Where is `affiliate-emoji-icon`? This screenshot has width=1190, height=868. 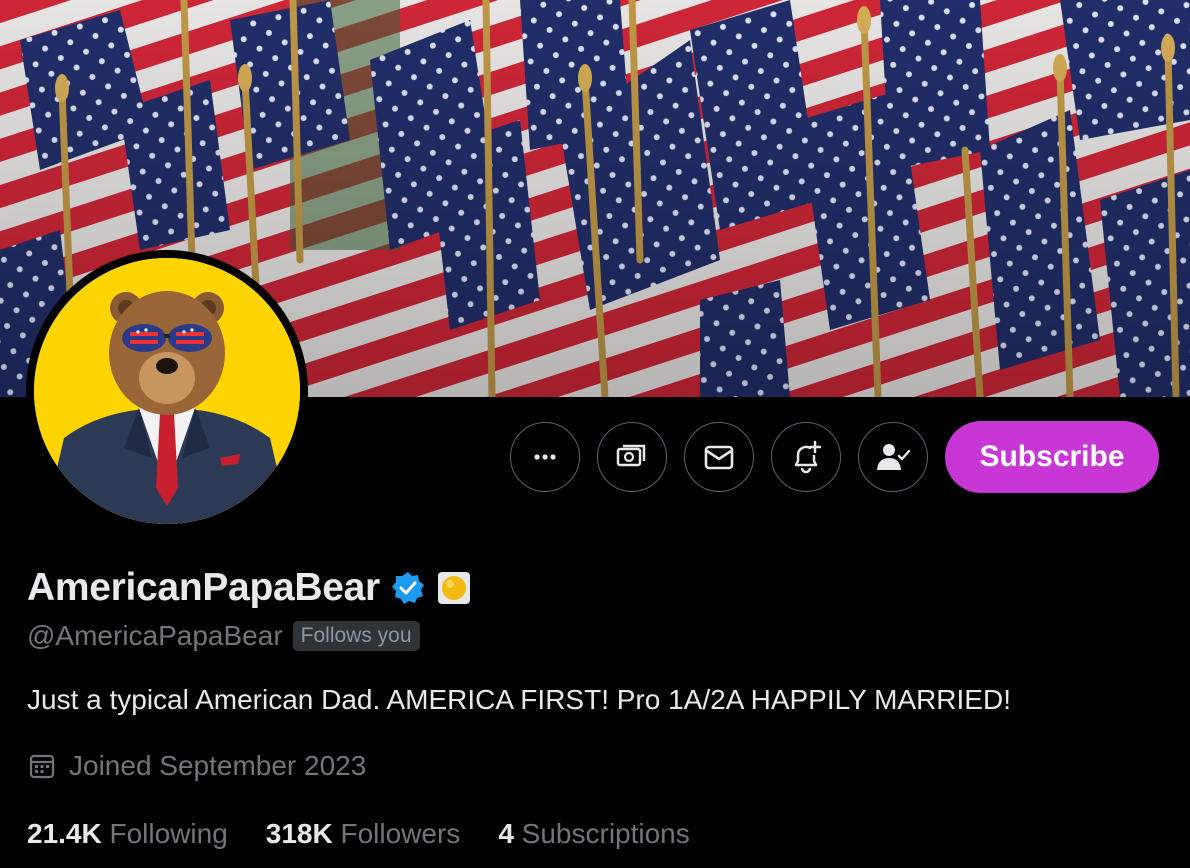 affiliate-emoji-icon is located at coordinates (454, 588).